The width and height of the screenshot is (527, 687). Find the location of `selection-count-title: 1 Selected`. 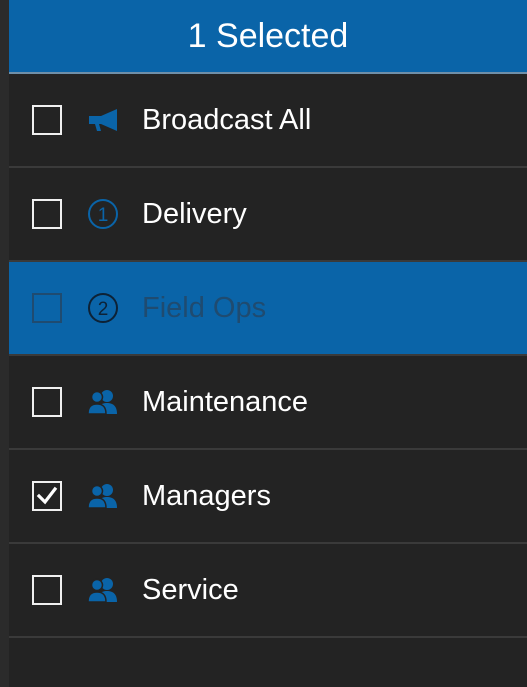

selection-count-title: 1 Selected is located at coordinates (268, 35).